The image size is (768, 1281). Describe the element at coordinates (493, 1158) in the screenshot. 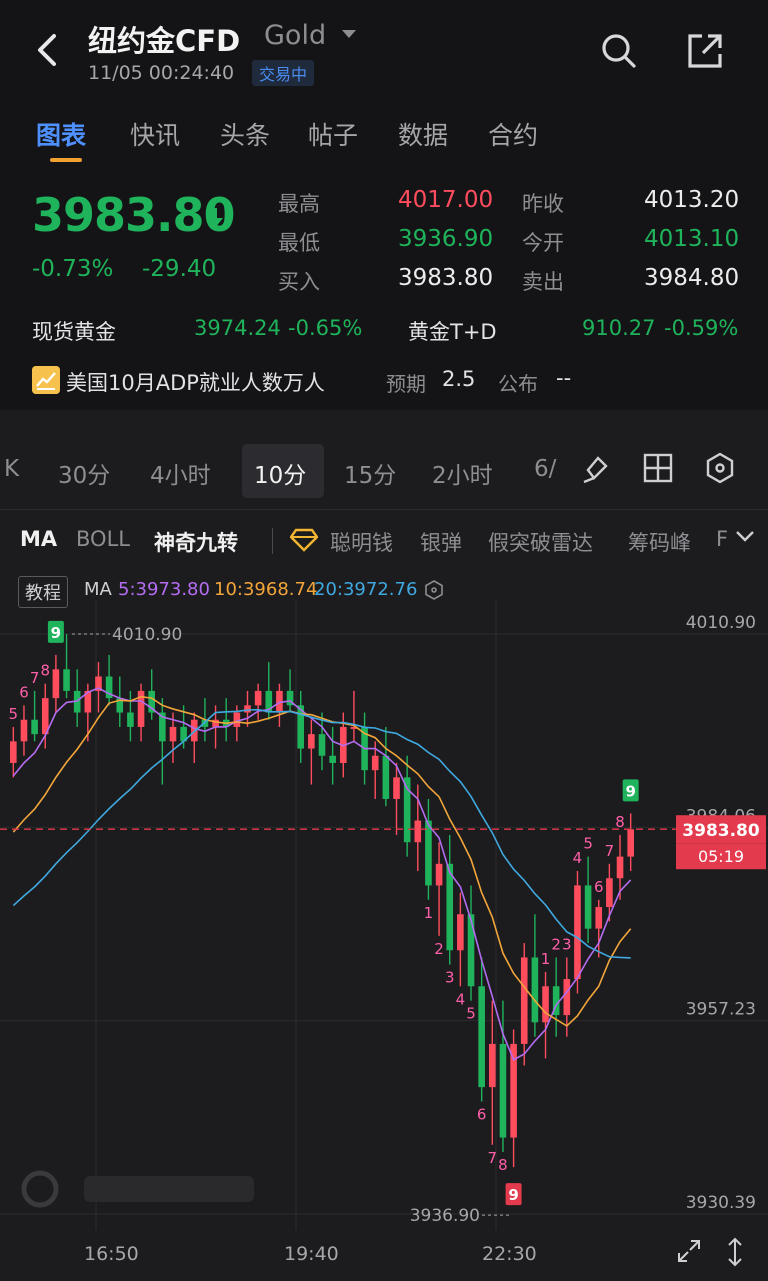

I see `magic-nine-count: 7` at that location.